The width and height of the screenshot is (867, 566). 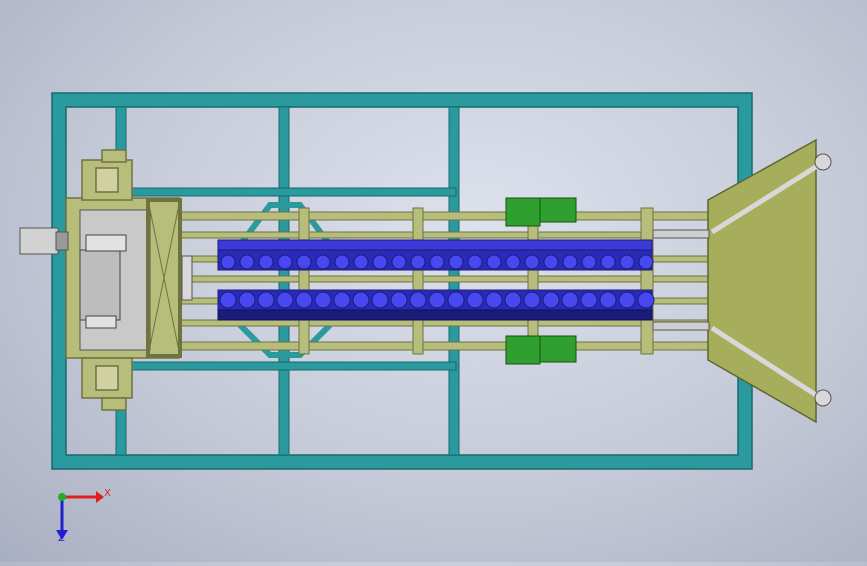 I want to click on conveyor-lower, so click(x=436, y=305).